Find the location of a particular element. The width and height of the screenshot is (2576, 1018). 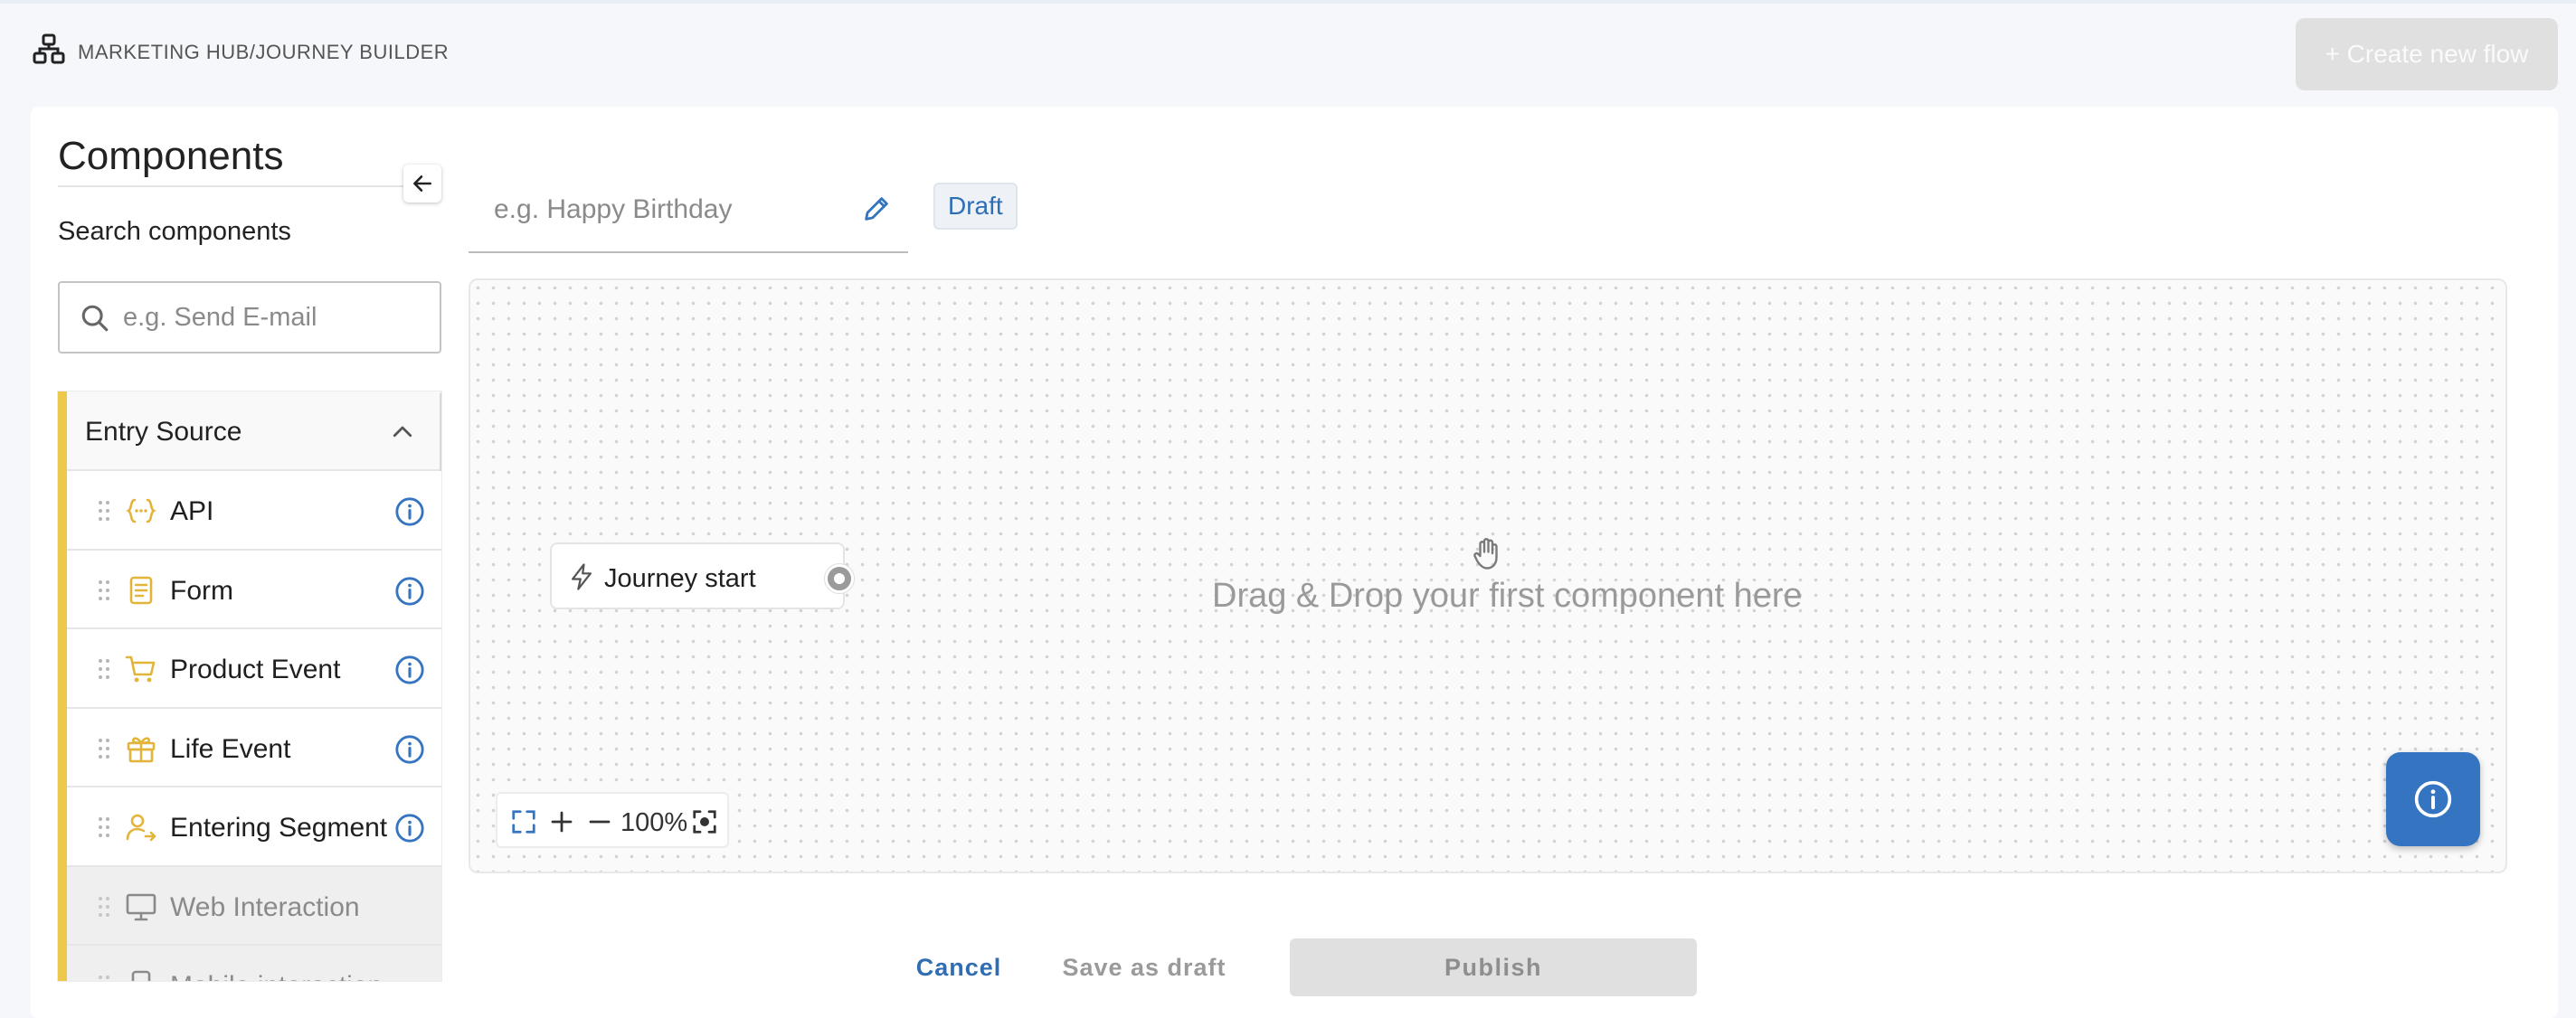

flow-name-input is located at coordinates (675, 210).